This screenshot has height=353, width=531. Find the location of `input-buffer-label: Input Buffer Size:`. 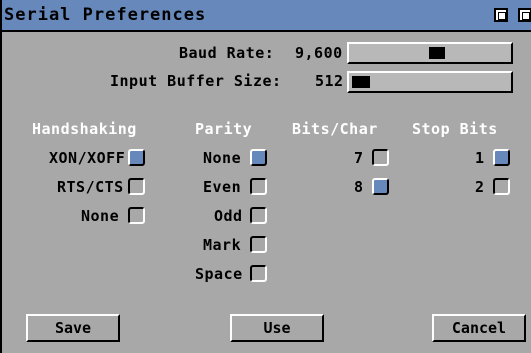

input-buffer-label: Input Buffer Size: is located at coordinates (196, 81).